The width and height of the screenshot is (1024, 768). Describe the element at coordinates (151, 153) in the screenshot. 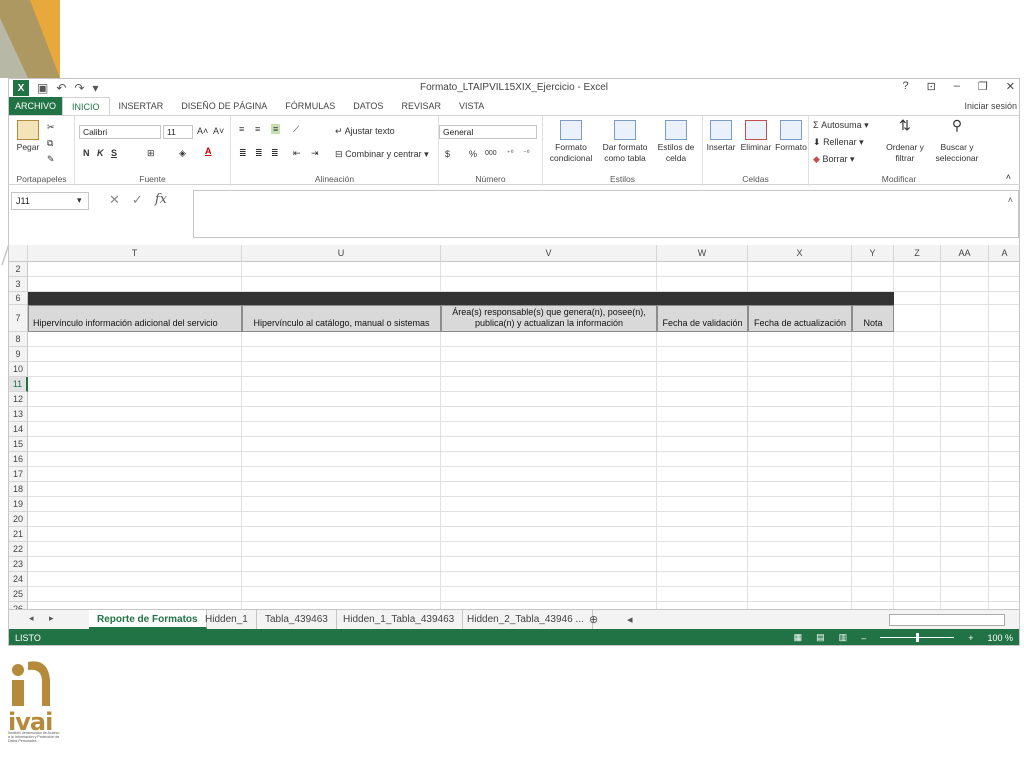

I see `borders-icon: ⊞` at that location.